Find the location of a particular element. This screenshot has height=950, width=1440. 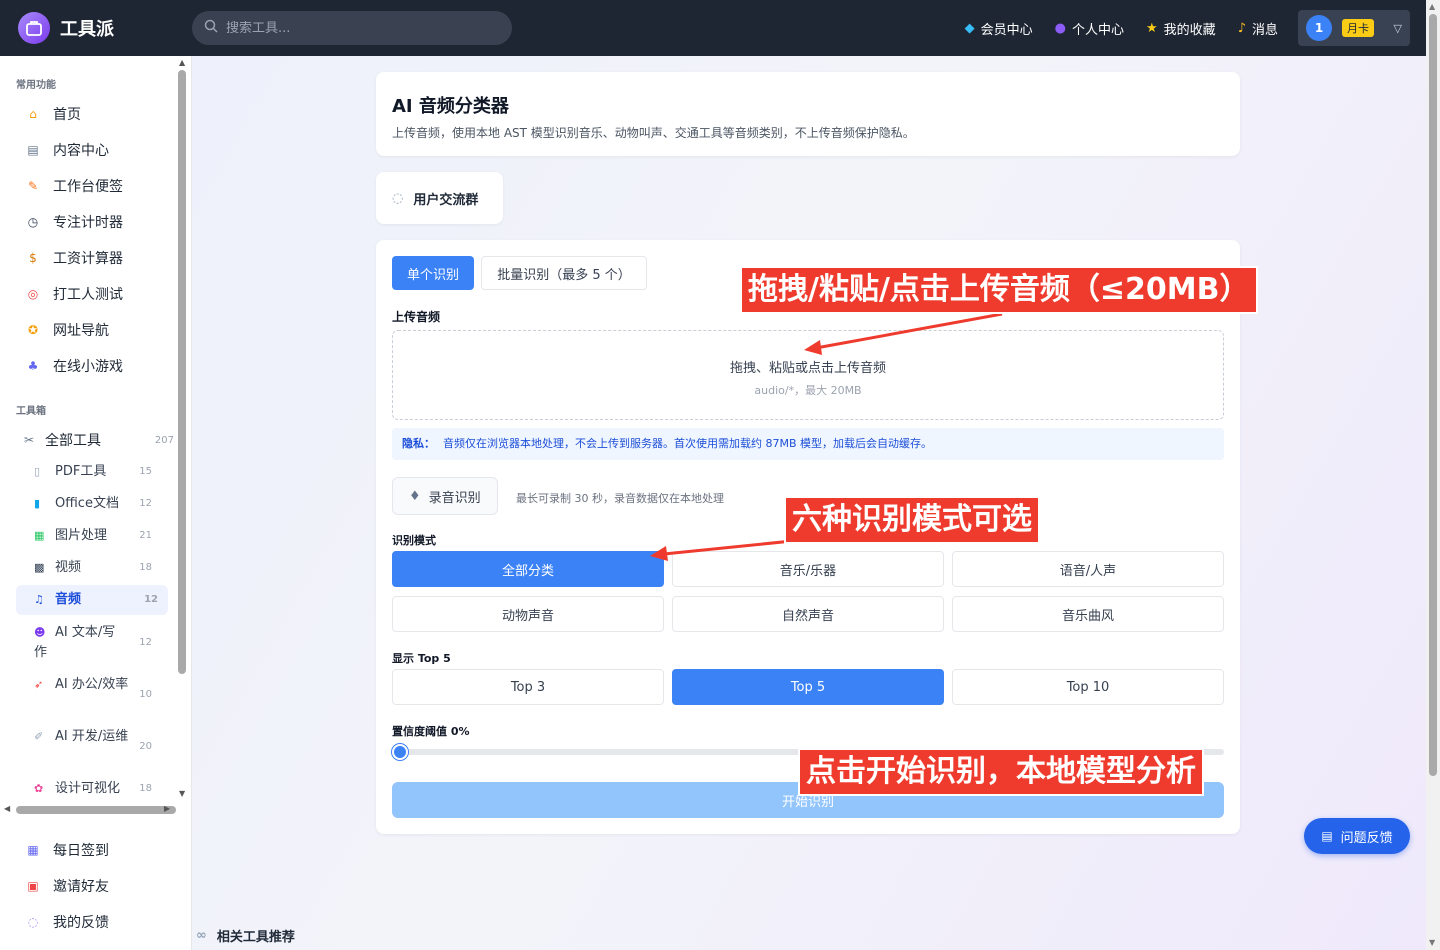

nav-label: 个人中心 is located at coordinates (1098, 30).